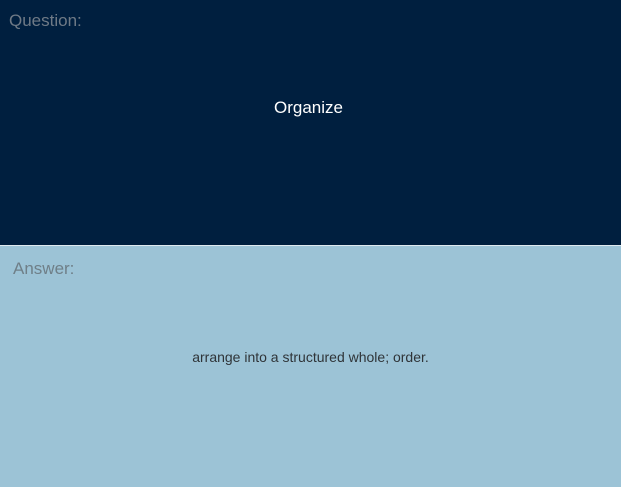 Image resolution: width=621 pixels, height=487 pixels. What do you see at coordinates (45, 20) in the screenshot?
I see `question-label: Question:` at bounding box center [45, 20].